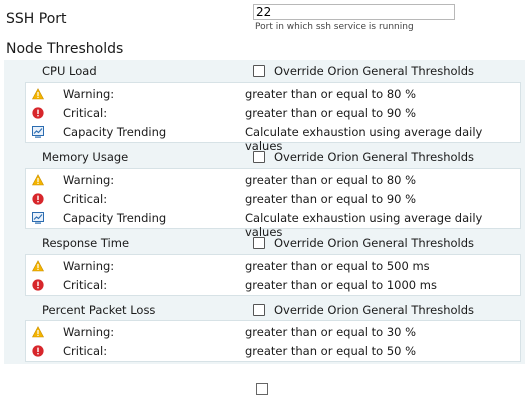  I want to click on packet-loss-override-checkbox, so click(259, 310).